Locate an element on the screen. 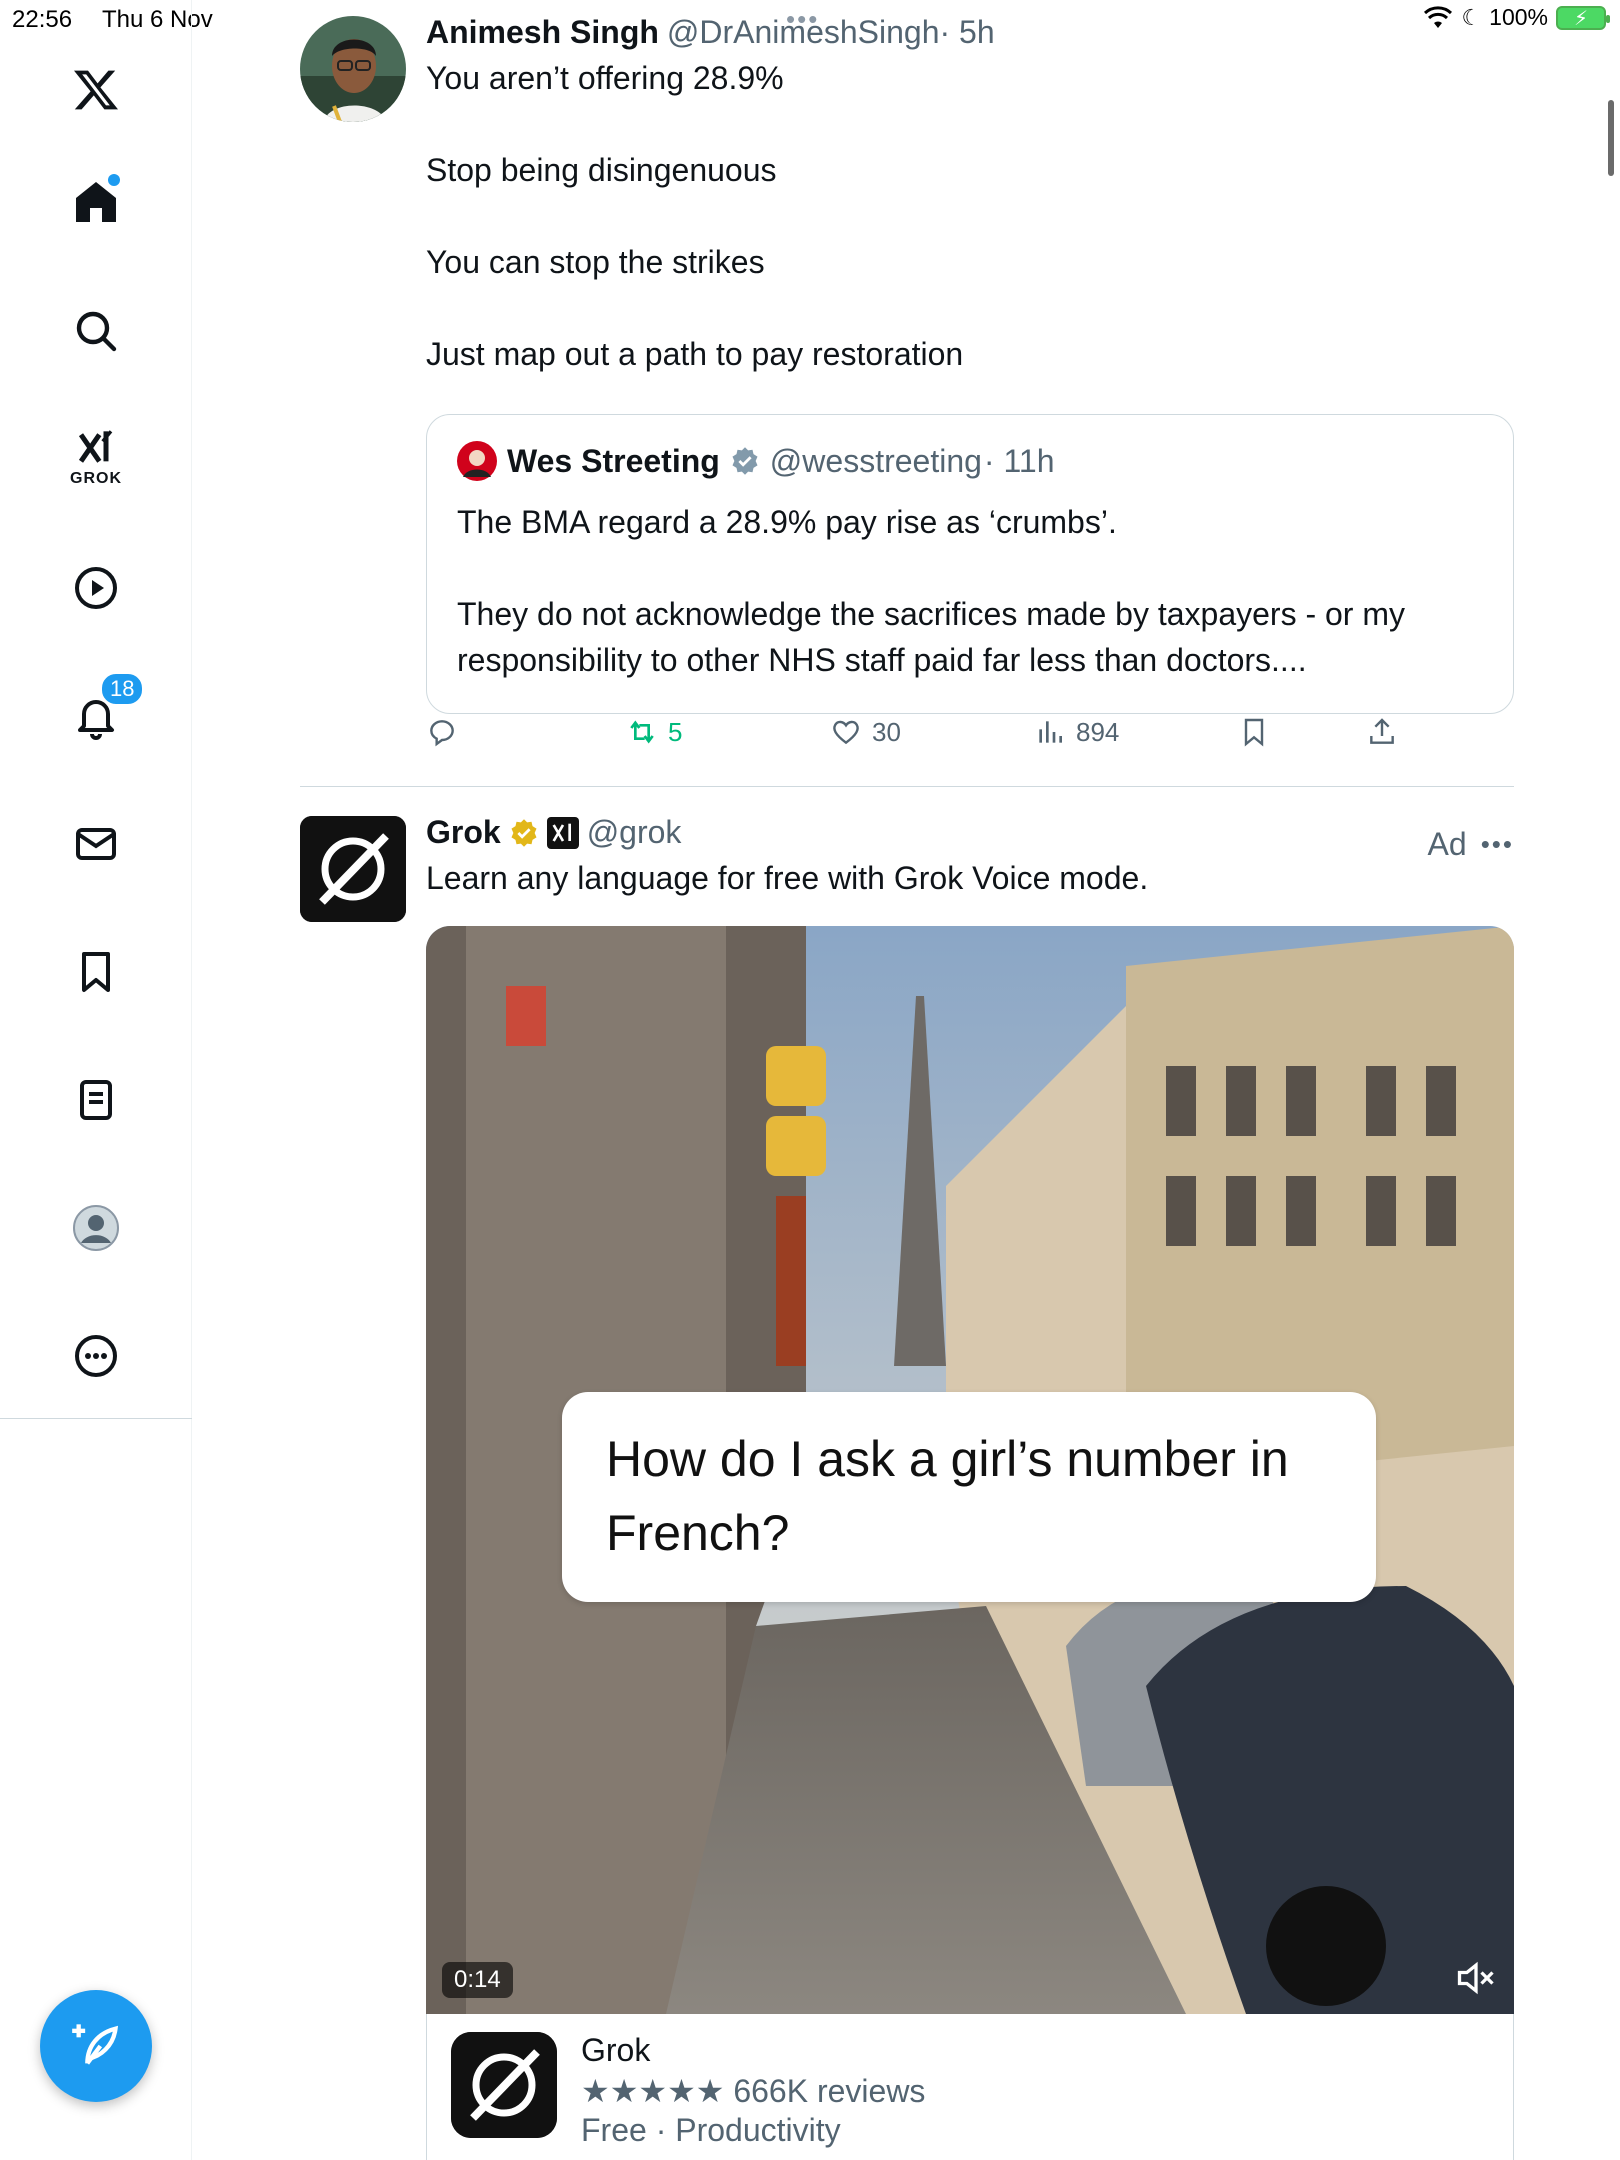  x-logo-icon is located at coordinates (96, 90).